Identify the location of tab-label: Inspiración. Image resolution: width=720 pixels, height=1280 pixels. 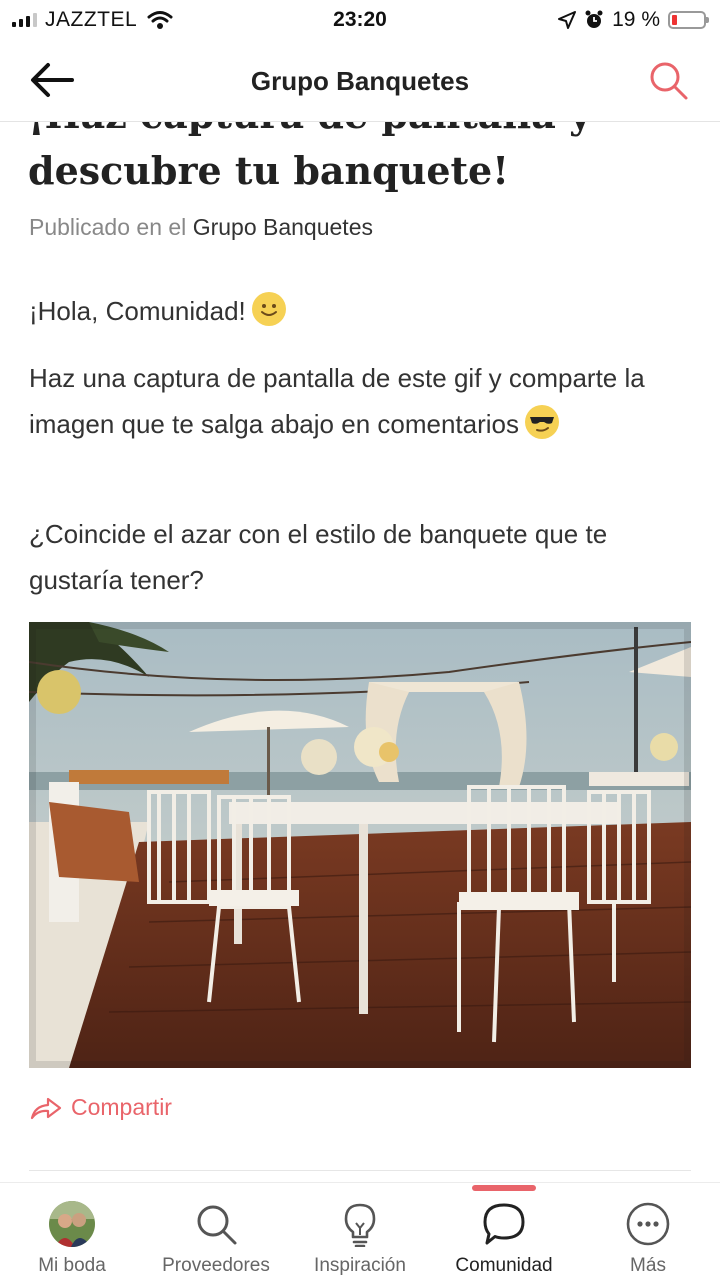
(360, 1265).